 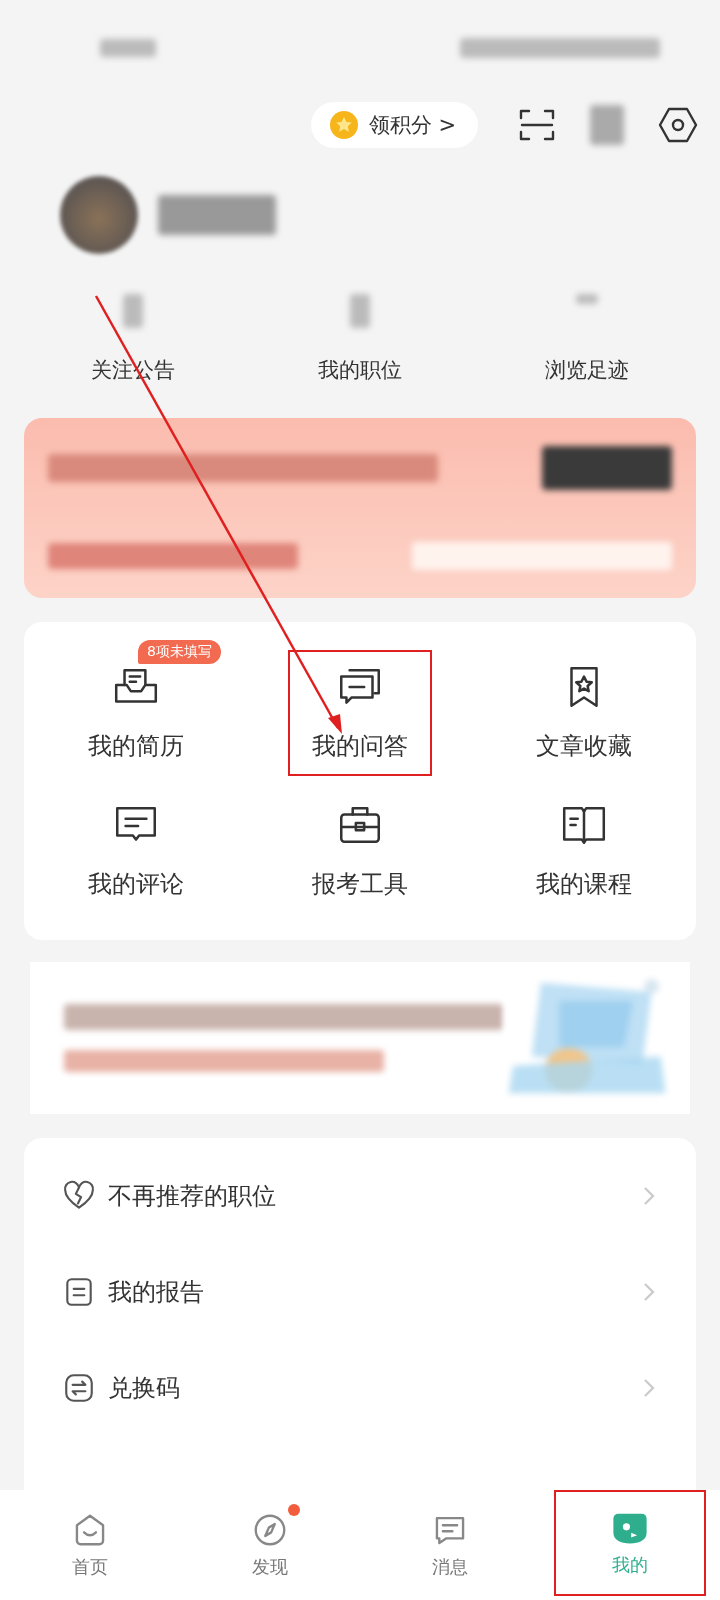 What do you see at coordinates (79, 1388) in the screenshot?
I see `exchange-icon` at bounding box center [79, 1388].